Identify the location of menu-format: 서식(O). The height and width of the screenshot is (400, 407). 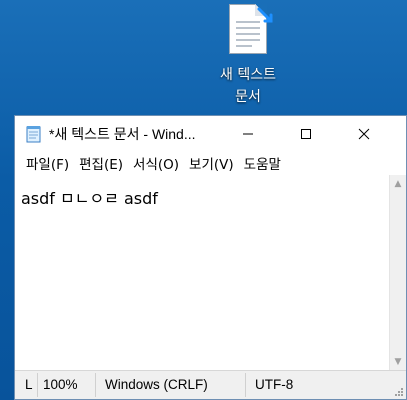
(156, 163).